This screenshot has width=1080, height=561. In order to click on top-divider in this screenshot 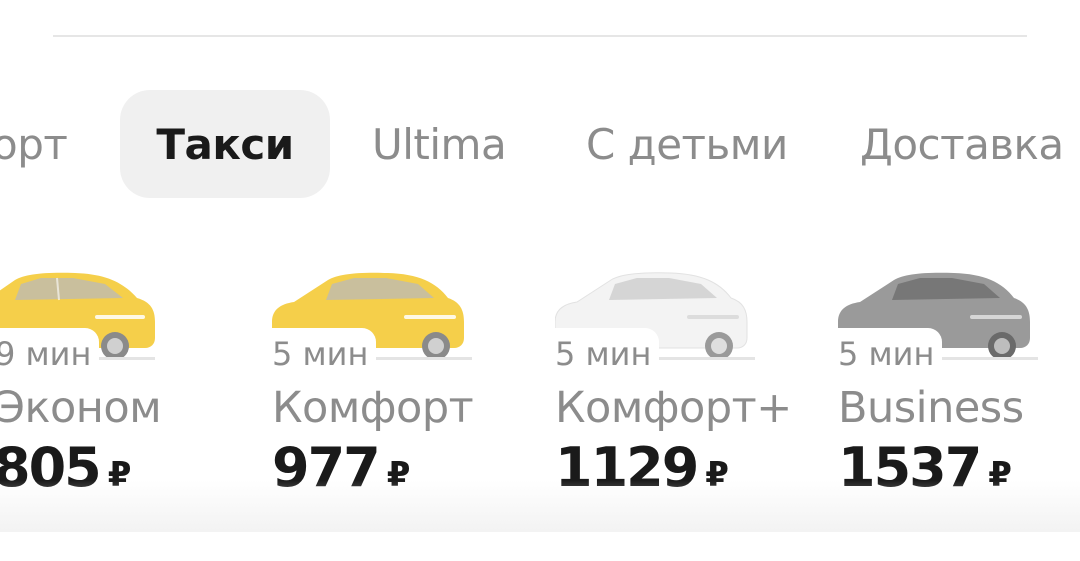, I will do `click(540, 36)`.